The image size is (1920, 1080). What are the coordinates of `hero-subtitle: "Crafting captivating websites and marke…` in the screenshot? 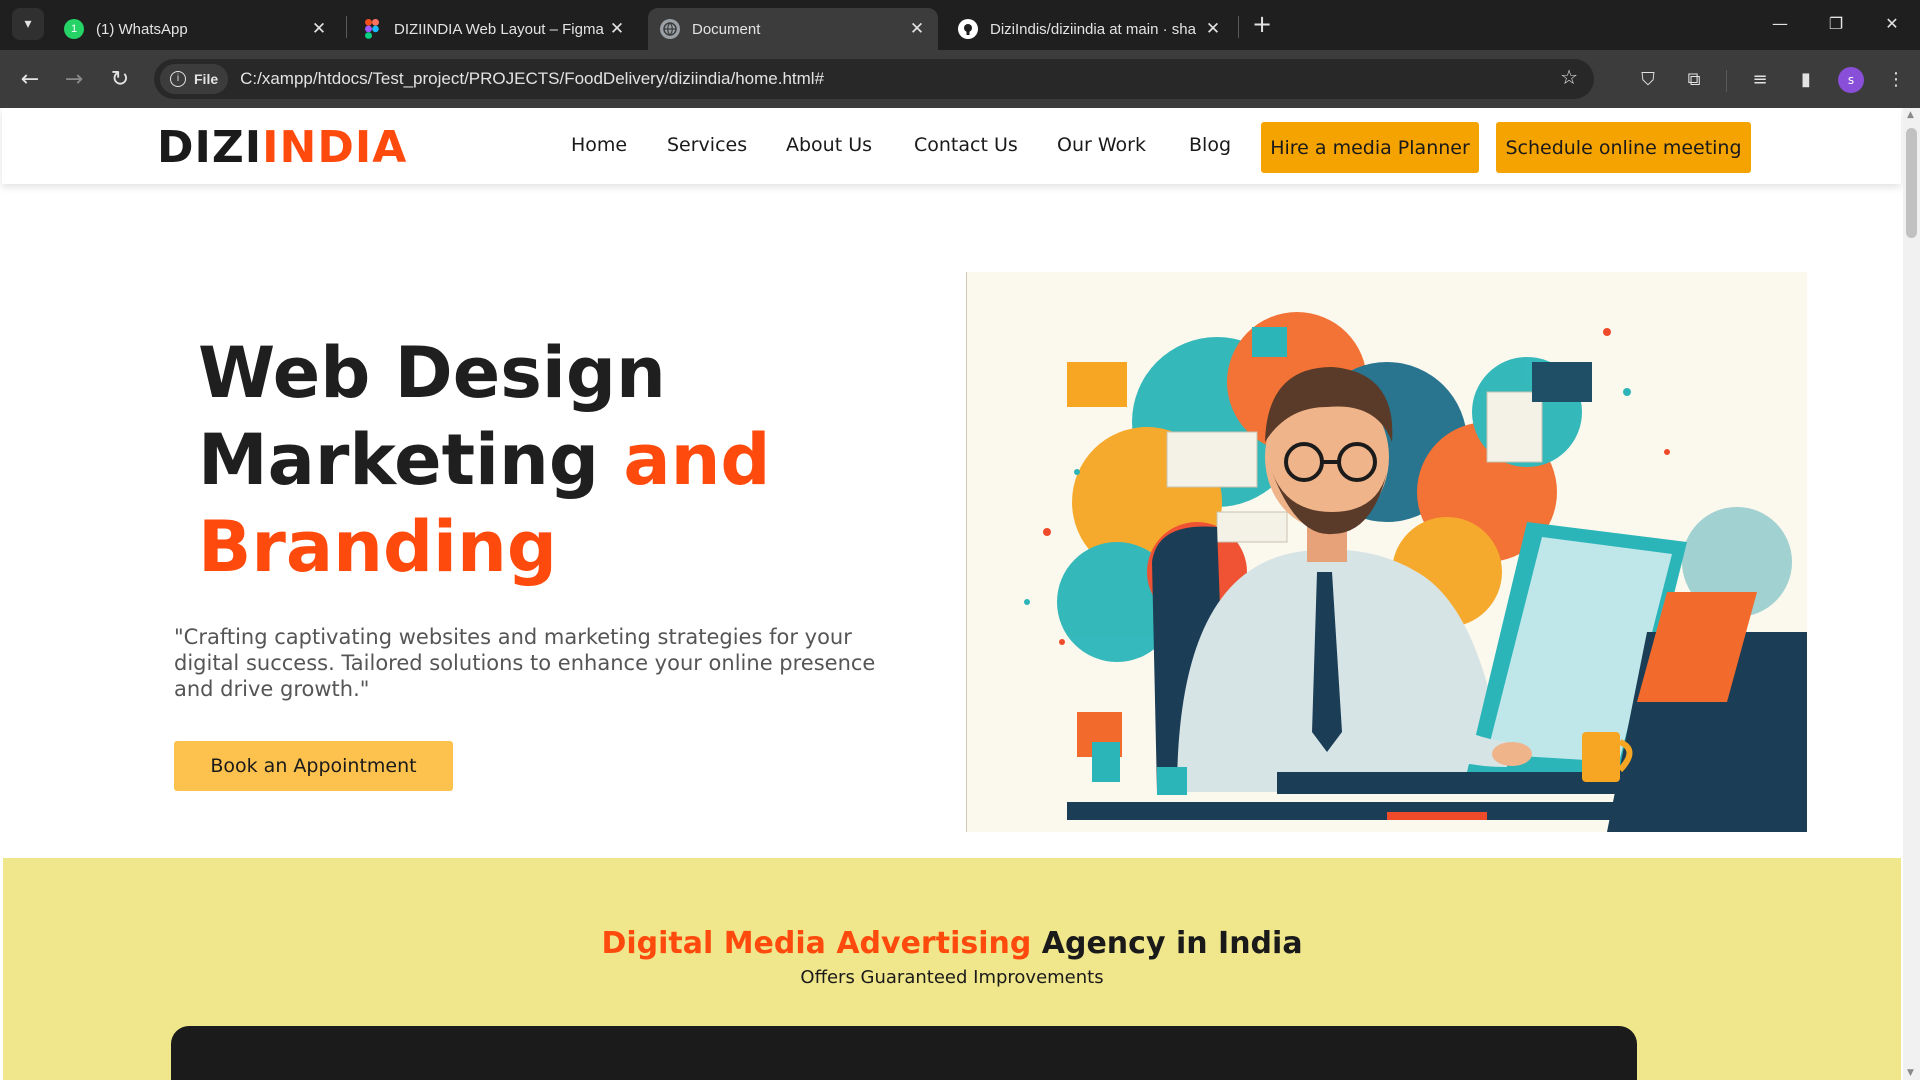 It's located at (525, 663).